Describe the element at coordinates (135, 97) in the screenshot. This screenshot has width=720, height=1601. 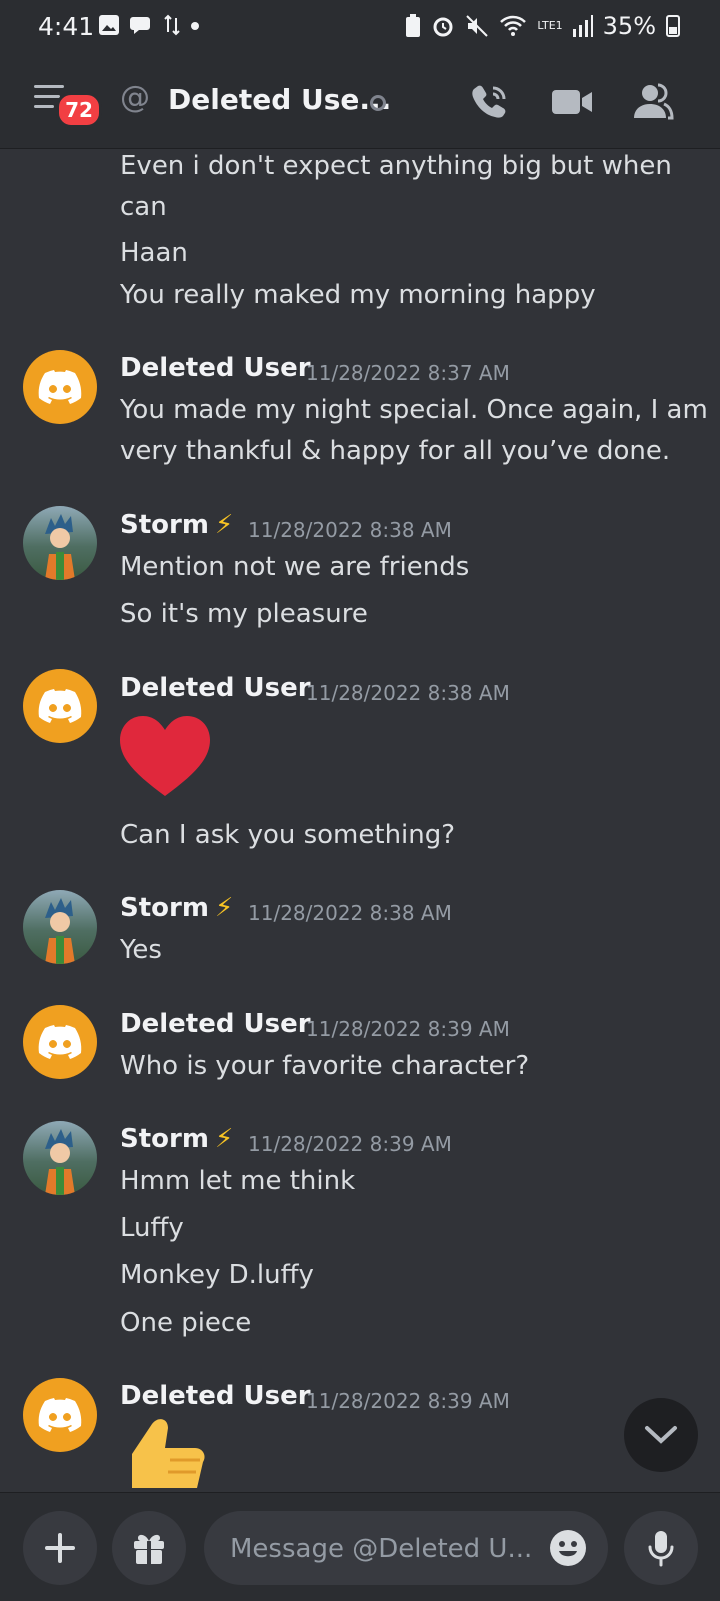
I see `at-icon: @` at that location.